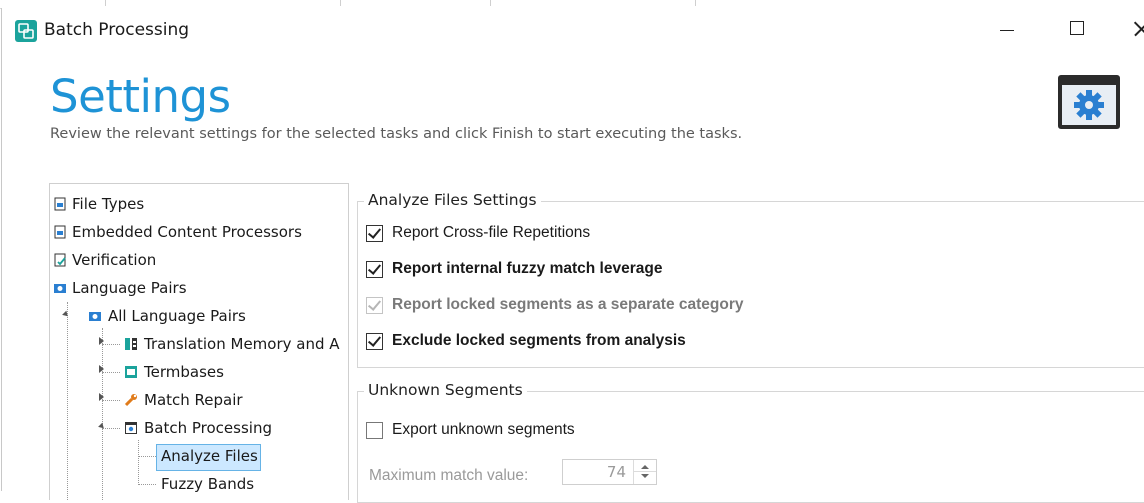 The height and width of the screenshot is (503, 1144). What do you see at coordinates (616, 472) in the screenshot?
I see `maximum-match-value: 74` at bounding box center [616, 472].